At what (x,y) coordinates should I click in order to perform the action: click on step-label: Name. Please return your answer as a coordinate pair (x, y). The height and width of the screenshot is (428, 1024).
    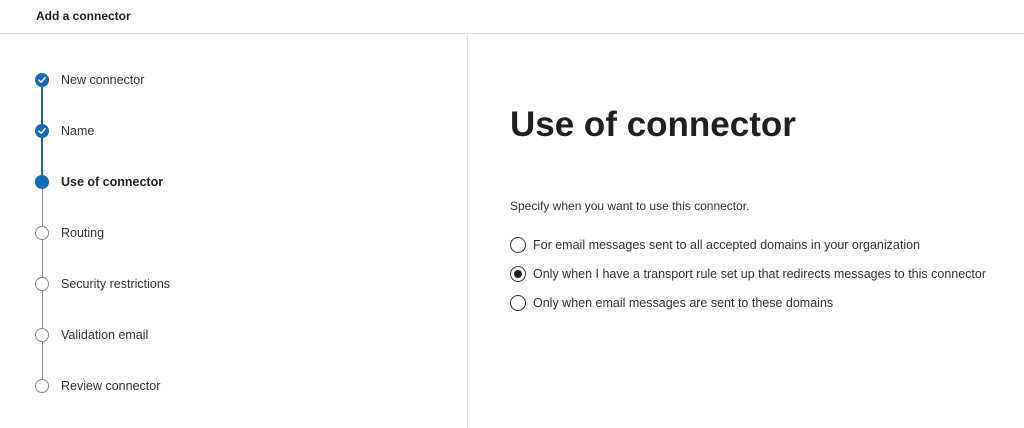
    Looking at the image, I should click on (78, 131).